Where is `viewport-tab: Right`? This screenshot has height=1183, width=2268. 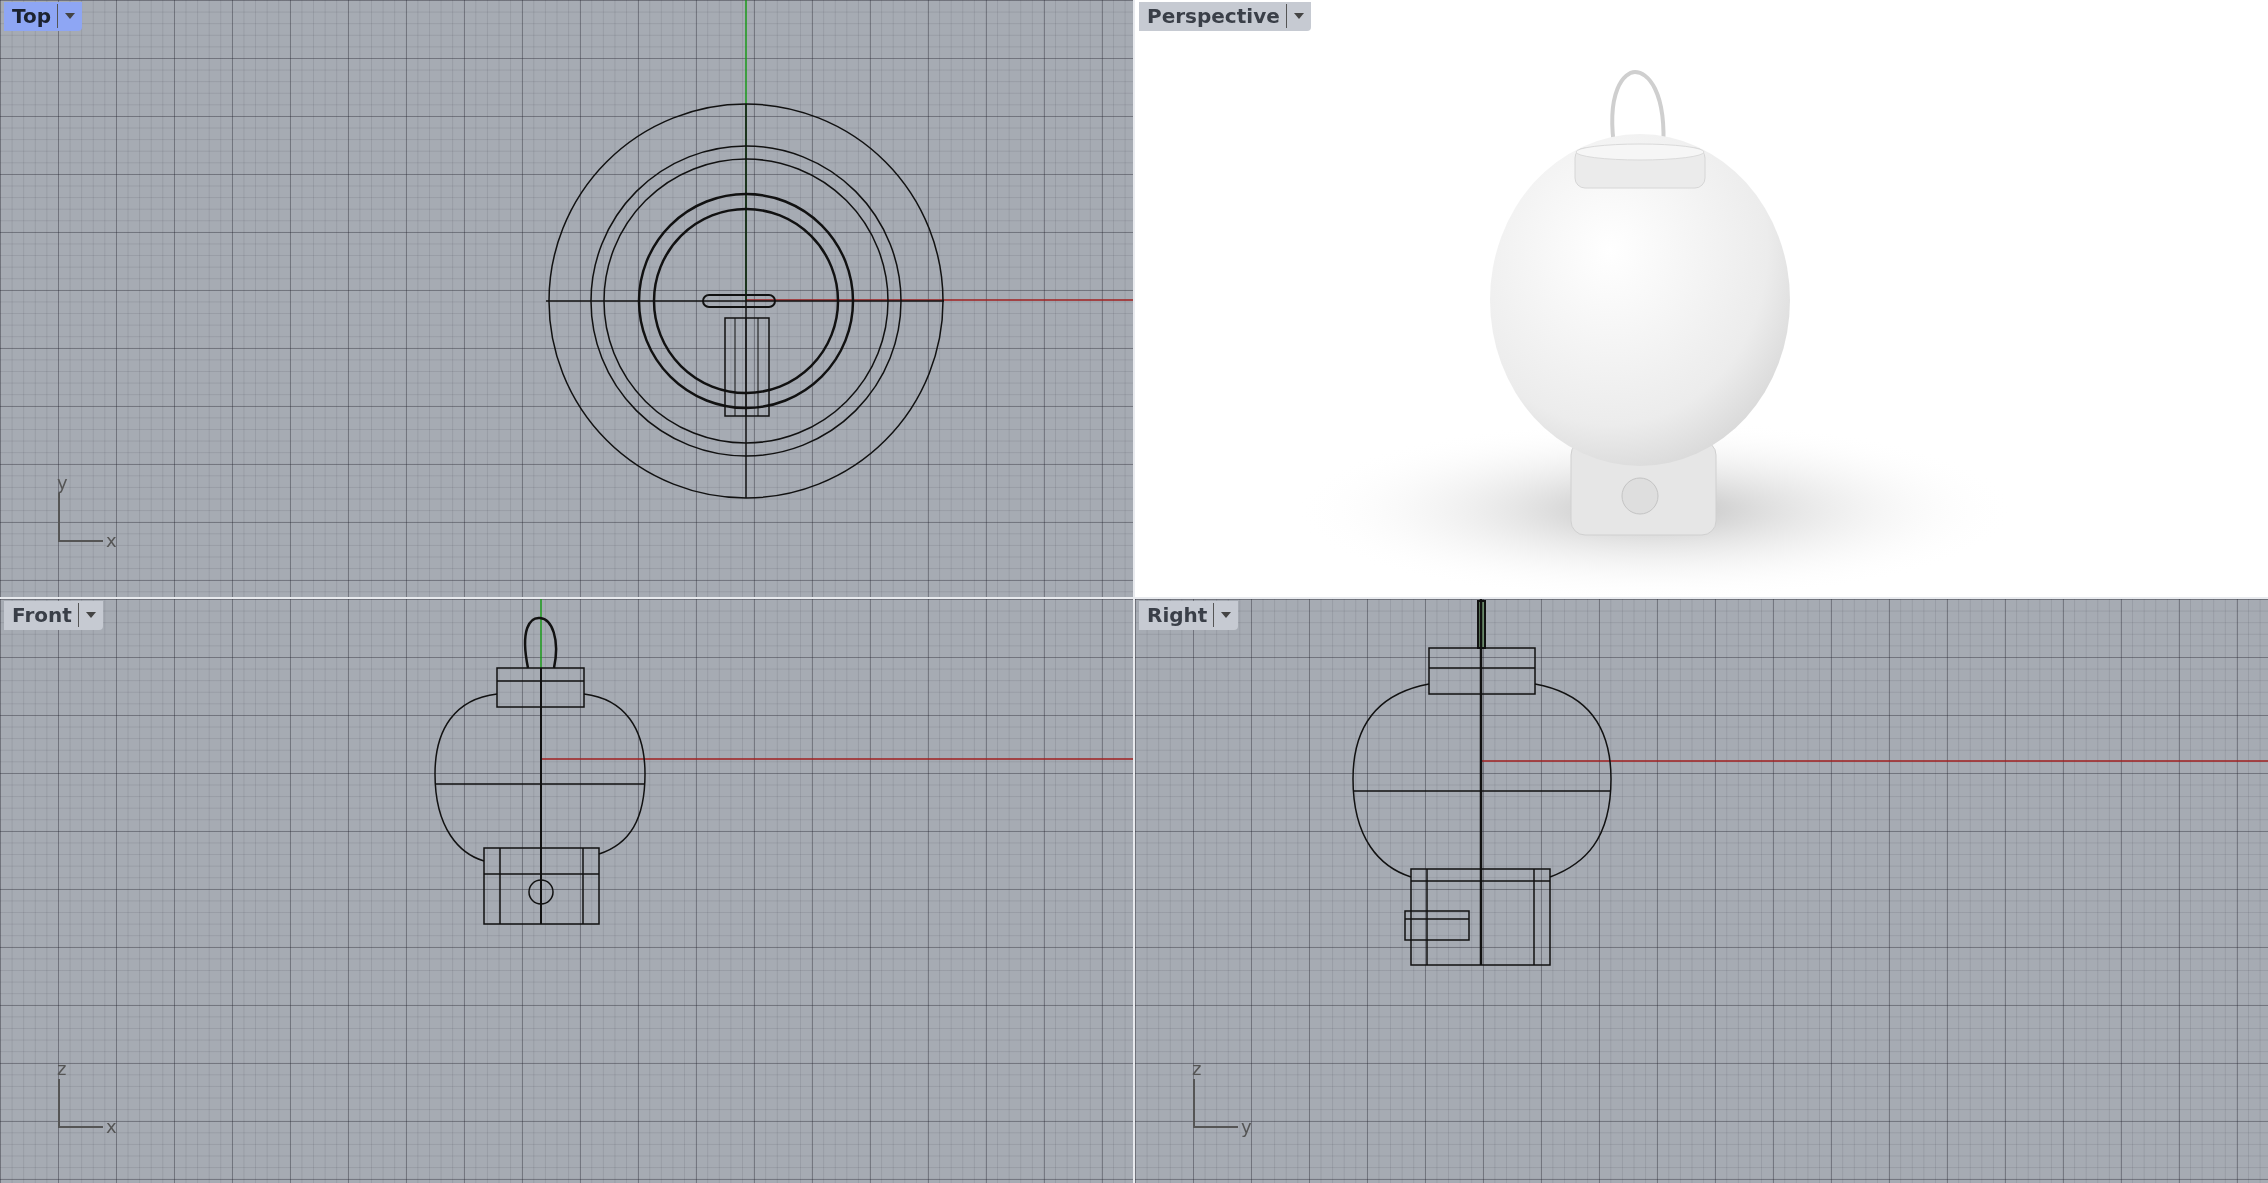
viewport-tab: Right is located at coordinates (1189, 615).